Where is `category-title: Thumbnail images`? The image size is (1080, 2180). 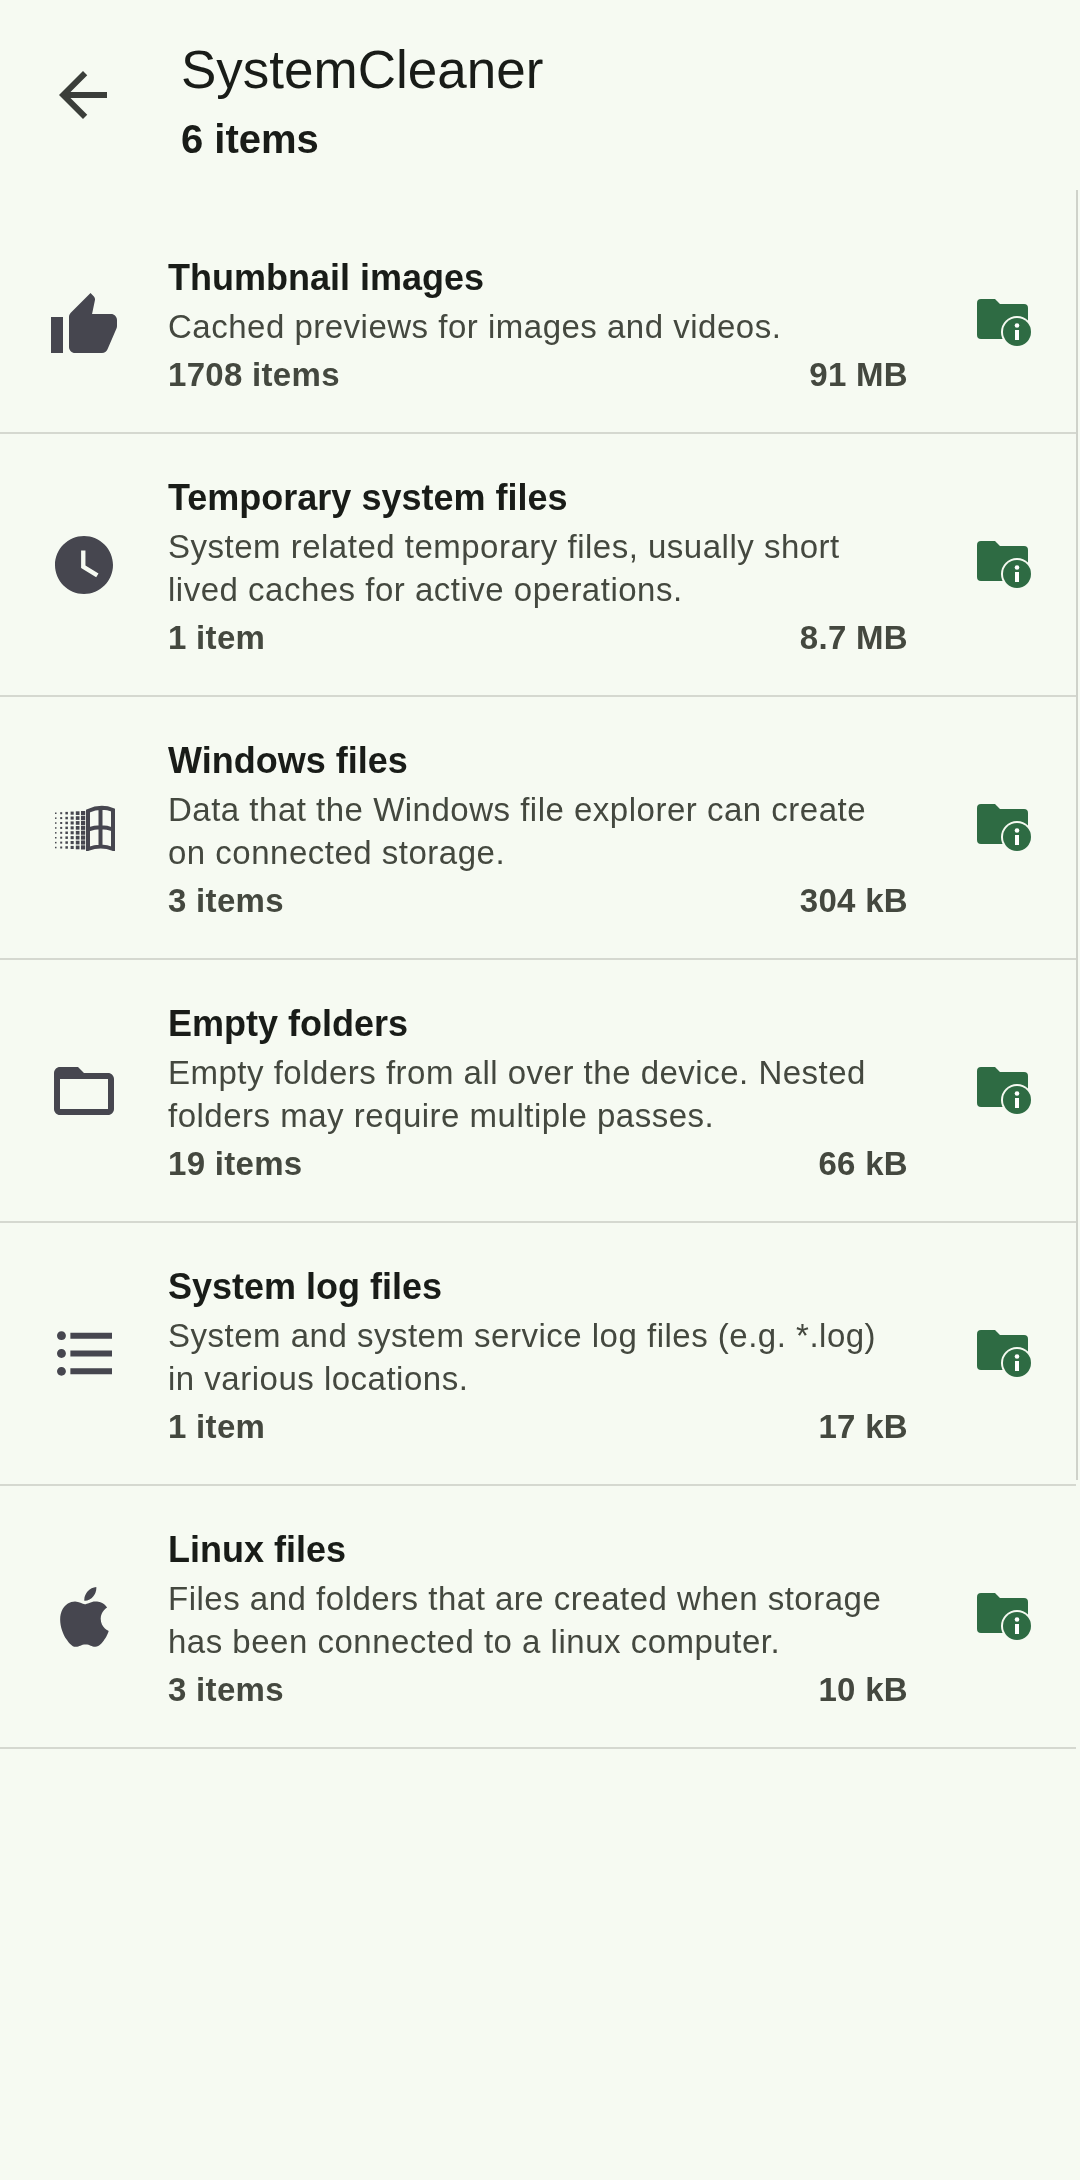
category-title: Thumbnail images is located at coordinates (327, 278).